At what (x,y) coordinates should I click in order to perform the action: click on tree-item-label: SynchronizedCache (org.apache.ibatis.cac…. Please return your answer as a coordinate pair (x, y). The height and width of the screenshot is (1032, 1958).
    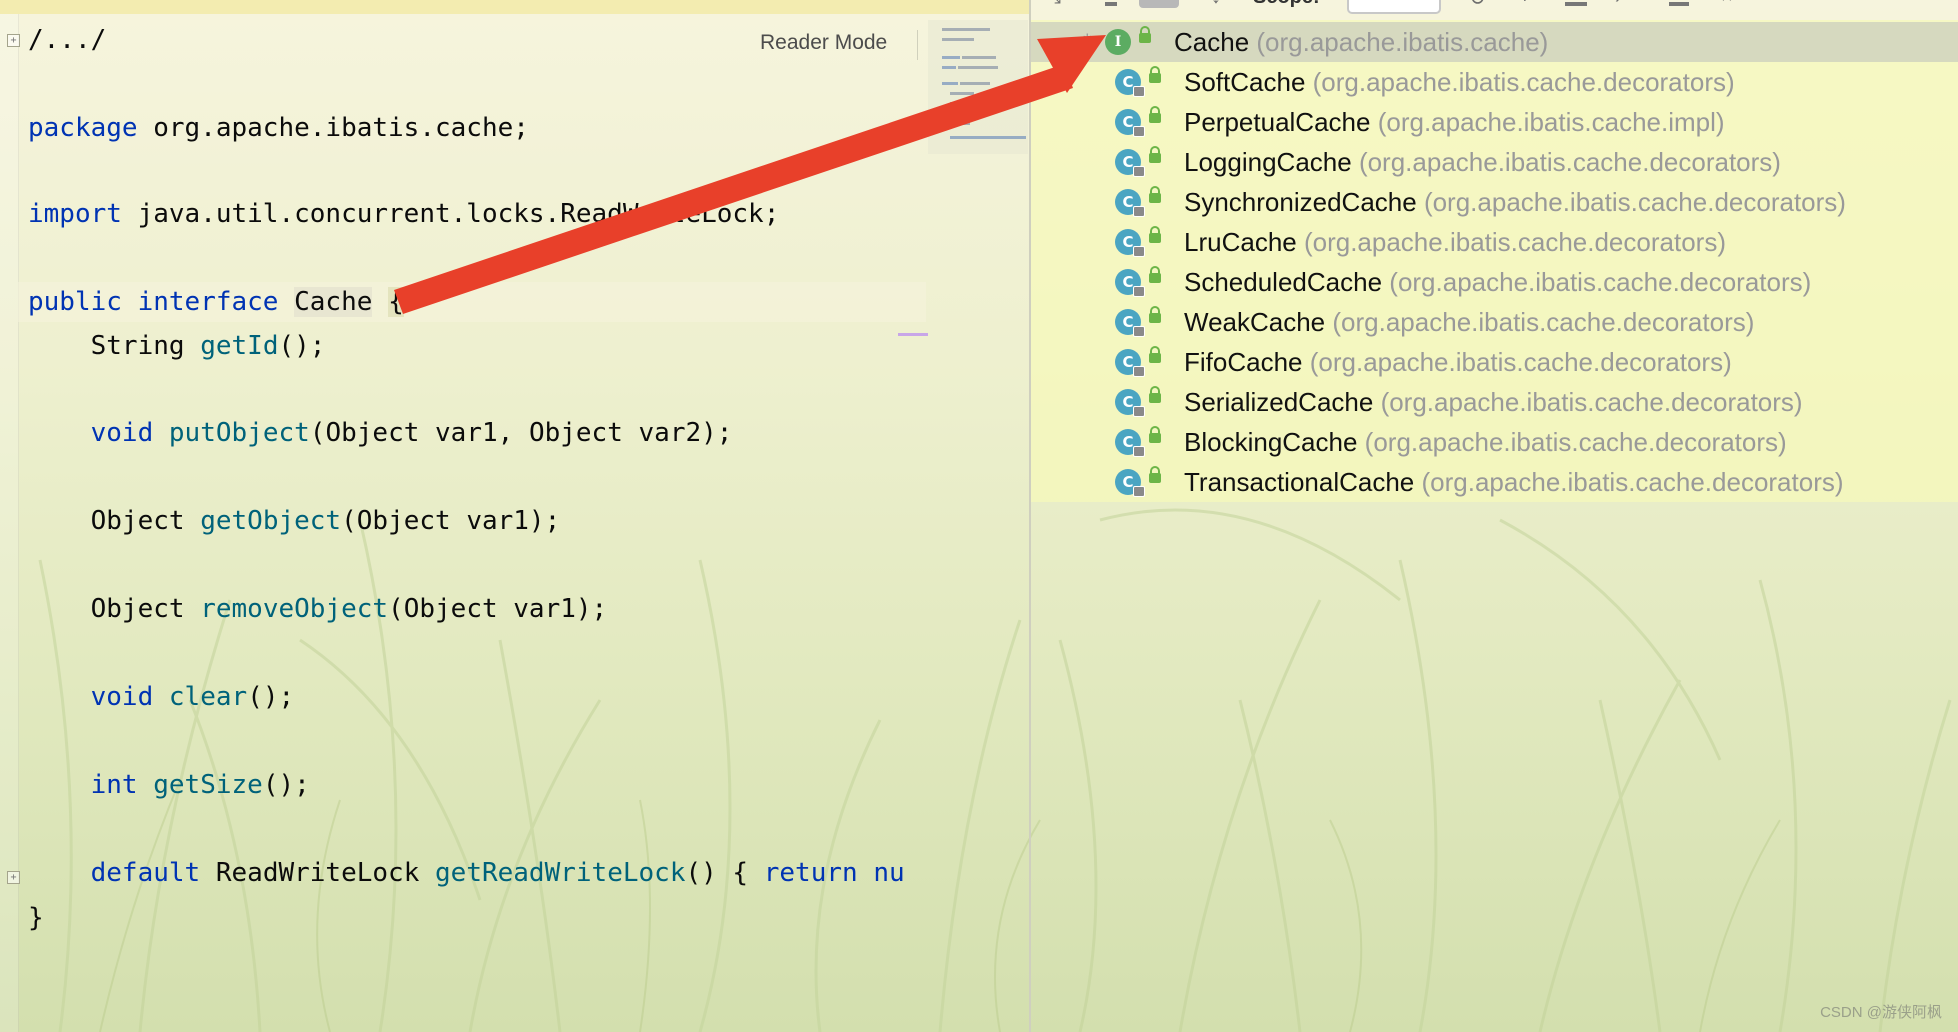
    Looking at the image, I should click on (1515, 202).